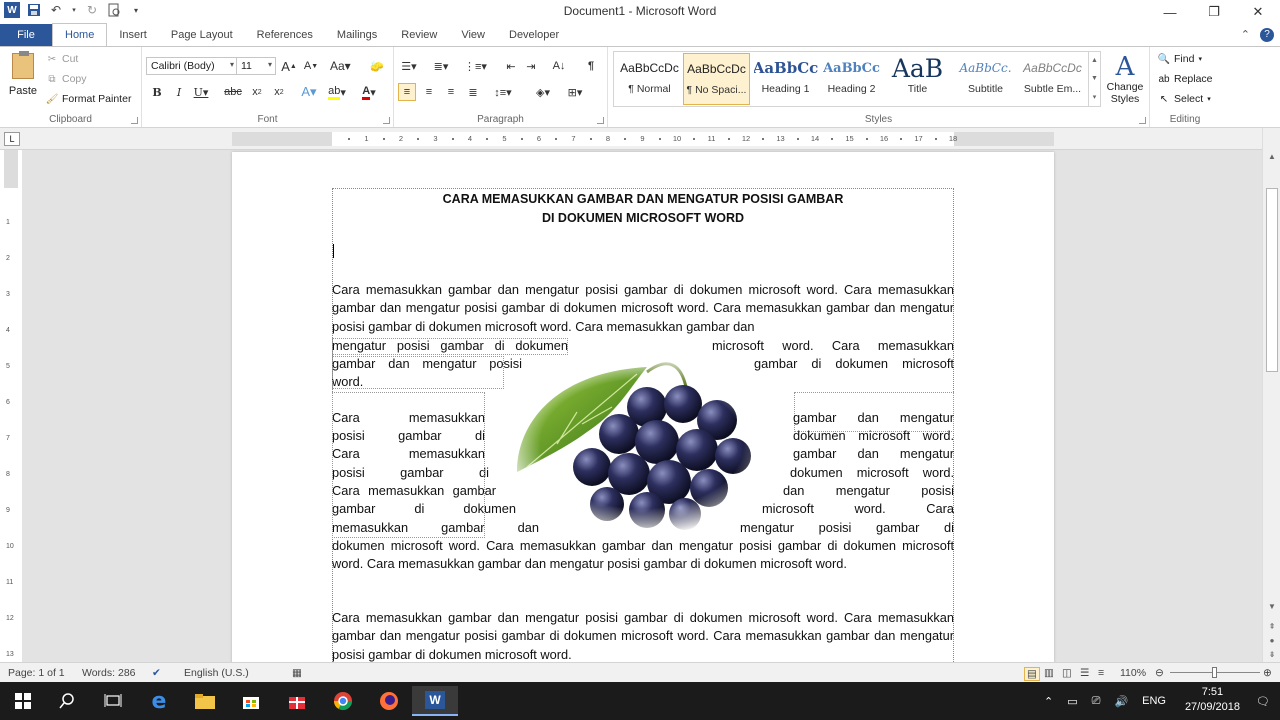 This screenshot has height=720, width=1280. Describe the element at coordinates (473, 35) in the screenshot. I see `tab-view: View` at that location.